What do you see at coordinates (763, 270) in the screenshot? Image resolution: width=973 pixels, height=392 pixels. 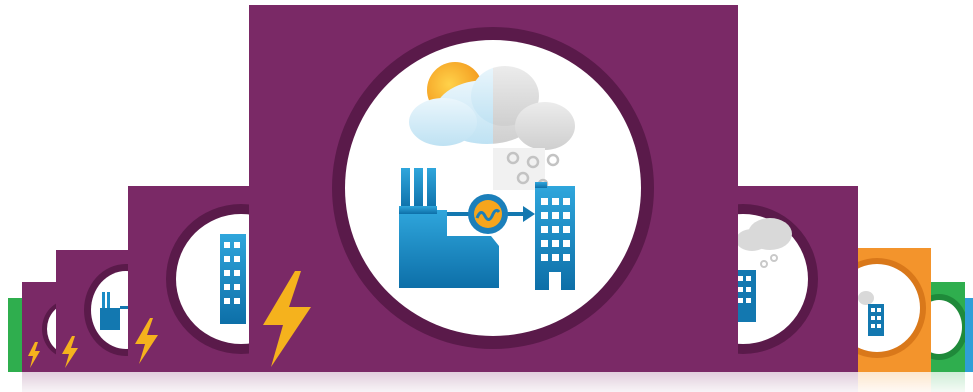 I see `cloud-building-icon` at bounding box center [763, 270].